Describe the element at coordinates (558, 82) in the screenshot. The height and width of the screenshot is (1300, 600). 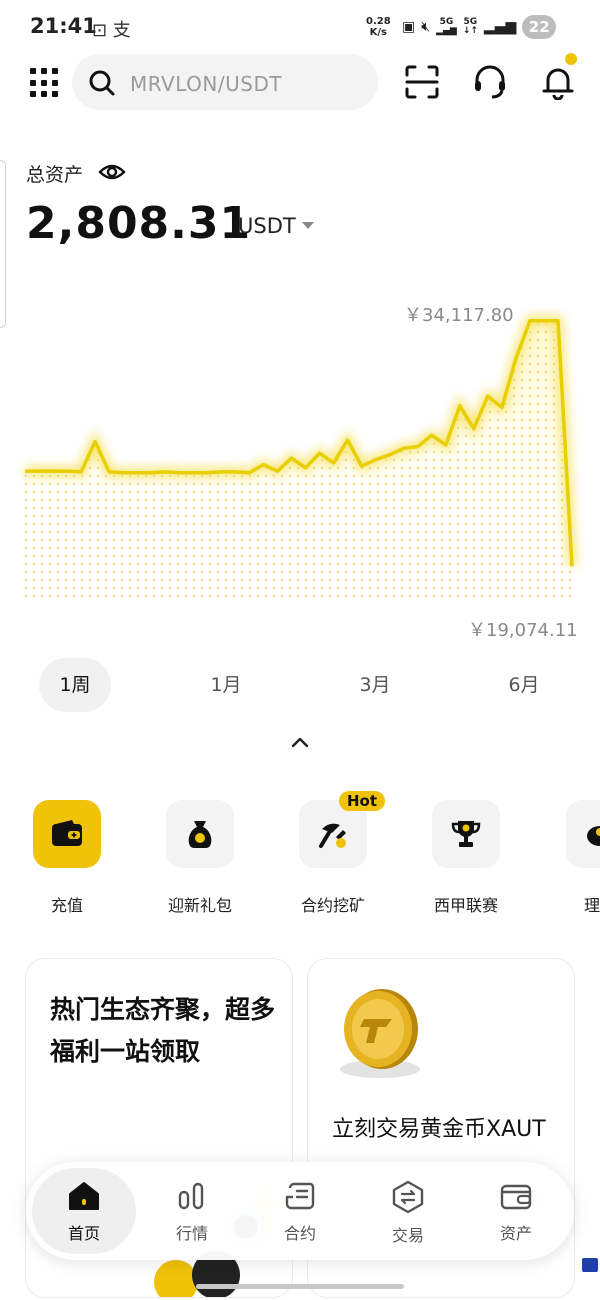
I see `notification-bell-icon` at that location.